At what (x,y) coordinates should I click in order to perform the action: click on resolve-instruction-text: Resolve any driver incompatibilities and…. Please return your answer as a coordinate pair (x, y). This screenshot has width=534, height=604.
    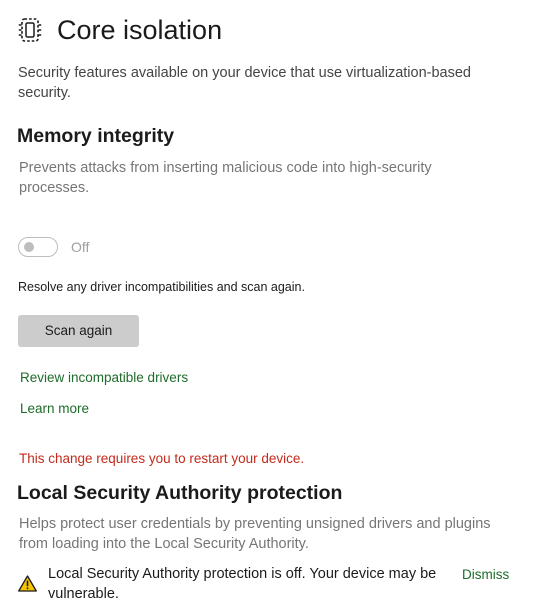
    Looking at the image, I should click on (161, 287).